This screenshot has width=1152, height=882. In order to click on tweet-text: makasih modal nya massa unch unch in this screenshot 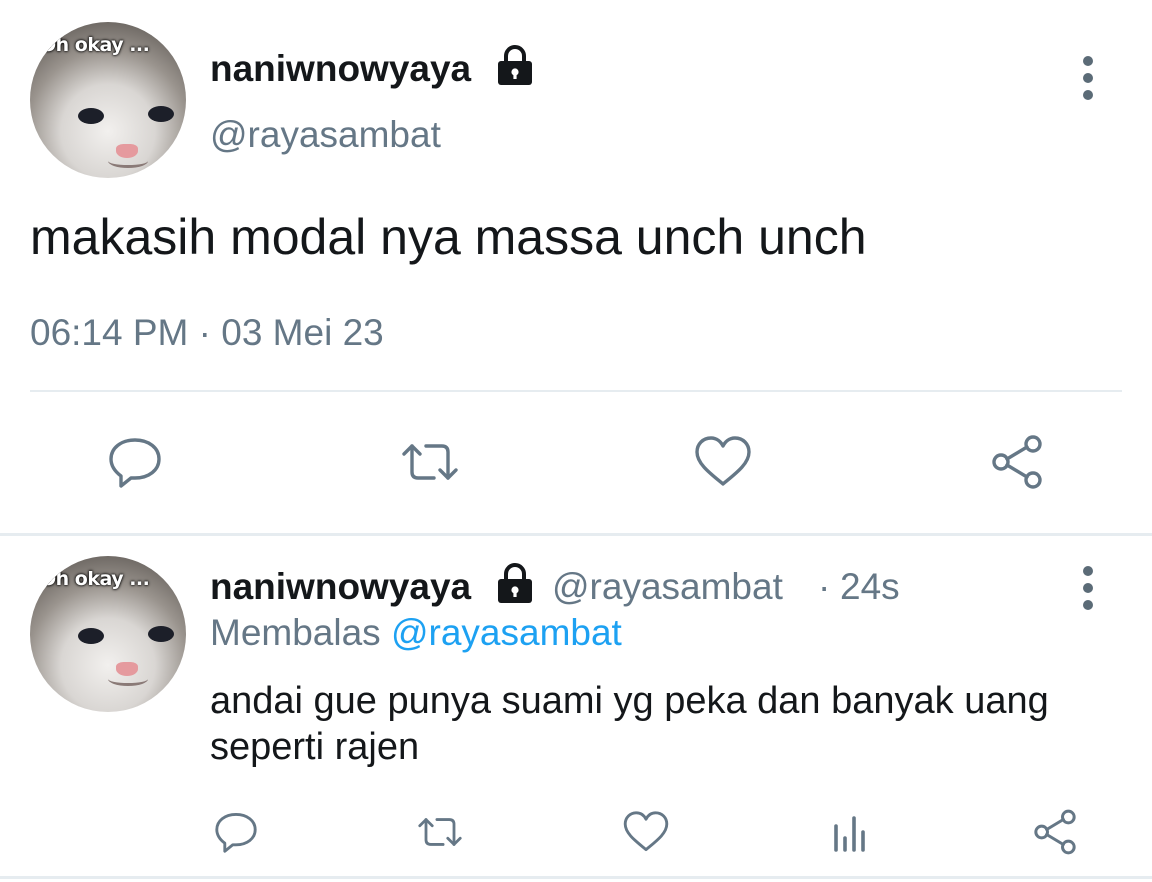, I will do `click(448, 237)`.